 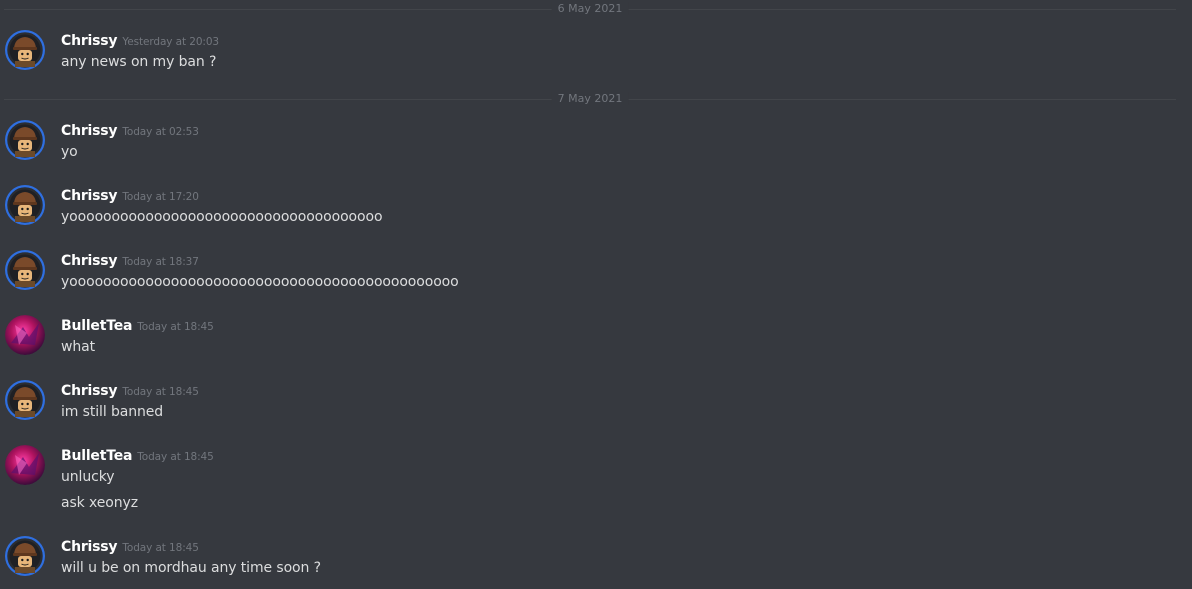 What do you see at coordinates (88, 477) in the screenshot?
I see `message-text: unlucky` at bounding box center [88, 477].